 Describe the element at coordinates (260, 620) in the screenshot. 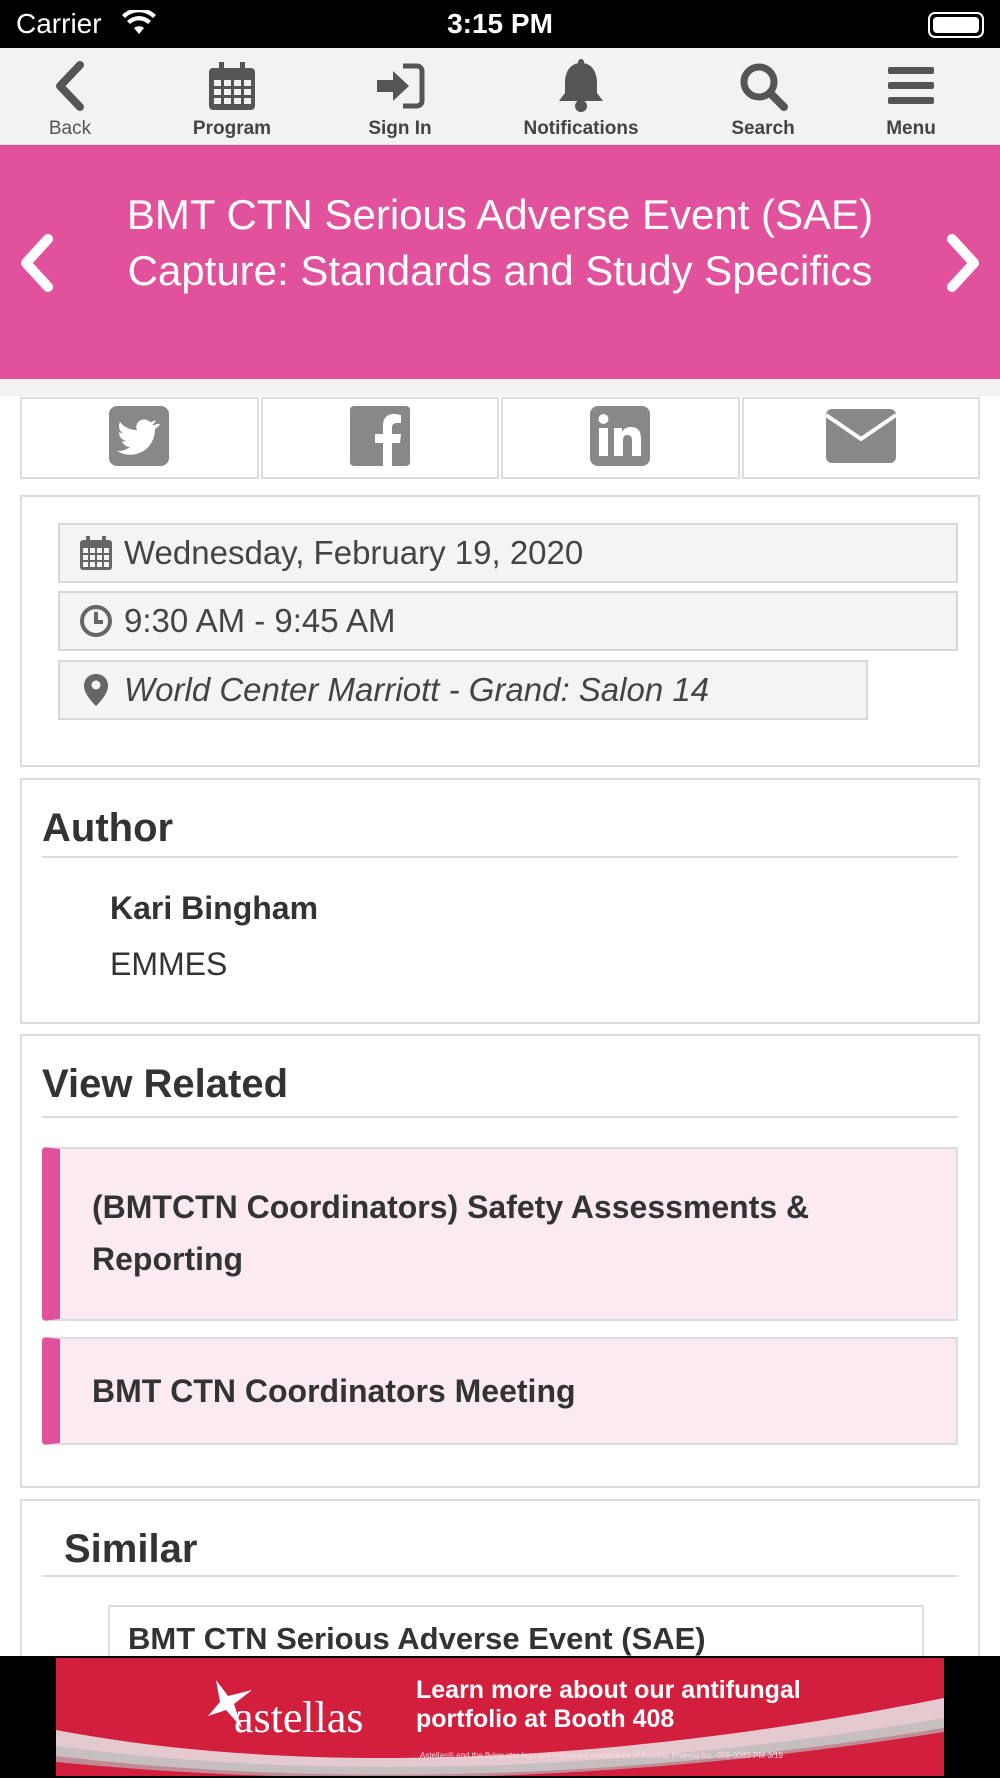

I see `session-time: 9:30 AM - 9:45 AM` at that location.